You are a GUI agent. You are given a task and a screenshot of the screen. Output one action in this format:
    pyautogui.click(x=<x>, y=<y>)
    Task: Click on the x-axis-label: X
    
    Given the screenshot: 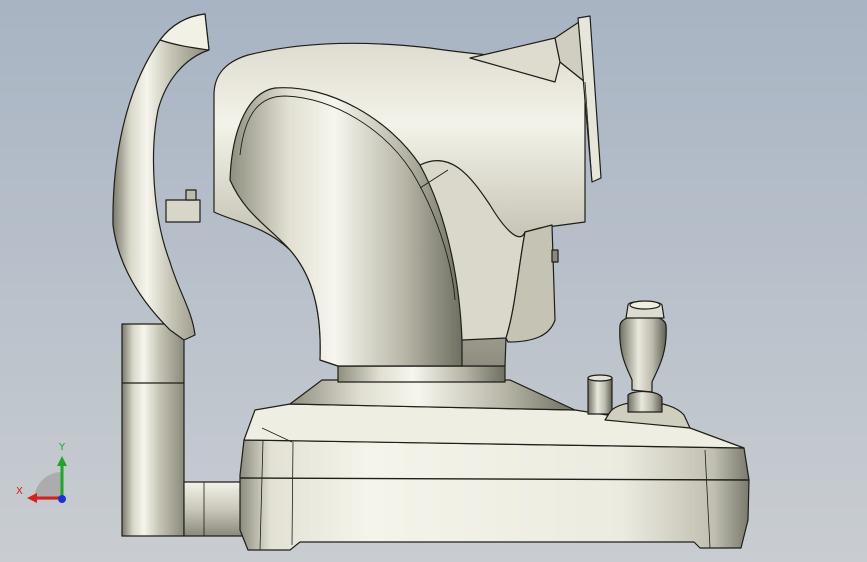 What is the action you would take?
    pyautogui.click(x=19, y=491)
    